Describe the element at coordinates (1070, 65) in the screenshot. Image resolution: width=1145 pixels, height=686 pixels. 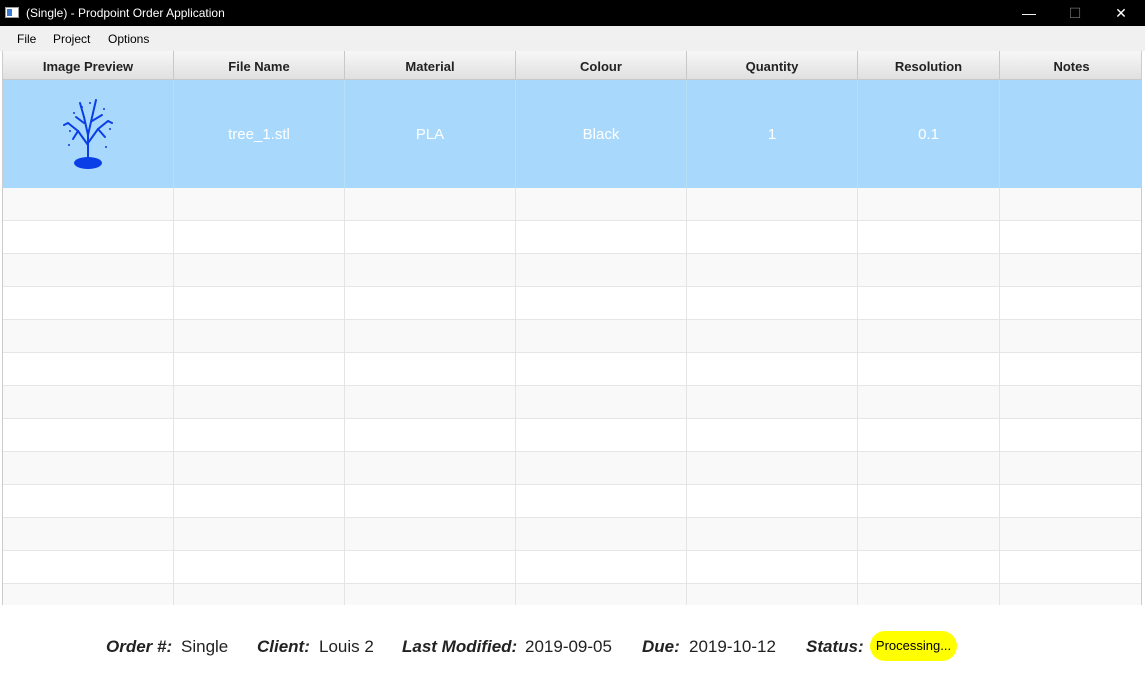
I see `column-header-notes: Notes` at that location.